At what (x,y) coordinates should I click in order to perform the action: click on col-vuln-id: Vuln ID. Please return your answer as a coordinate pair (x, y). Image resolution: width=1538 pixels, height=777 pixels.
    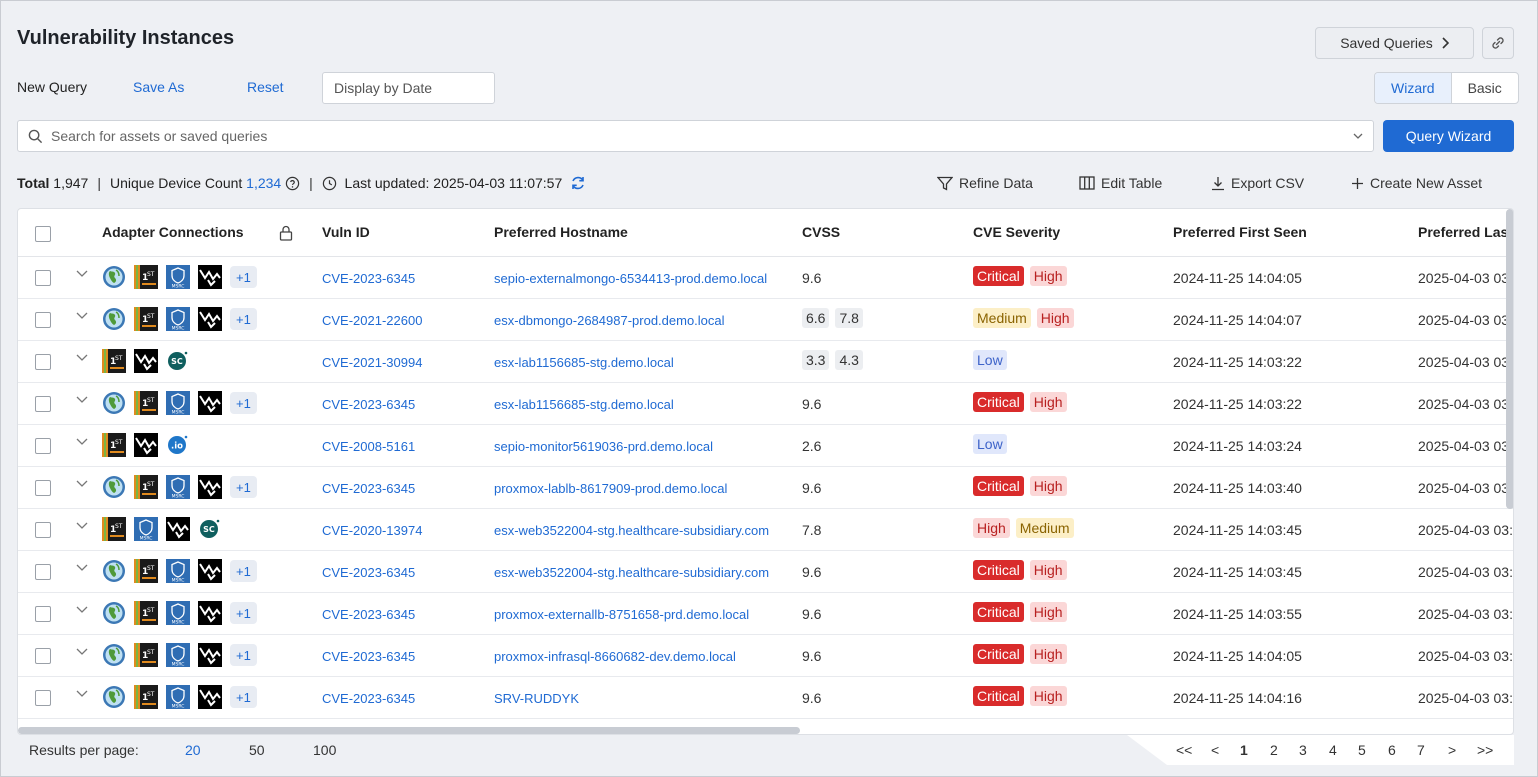
    Looking at the image, I should click on (346, 232).